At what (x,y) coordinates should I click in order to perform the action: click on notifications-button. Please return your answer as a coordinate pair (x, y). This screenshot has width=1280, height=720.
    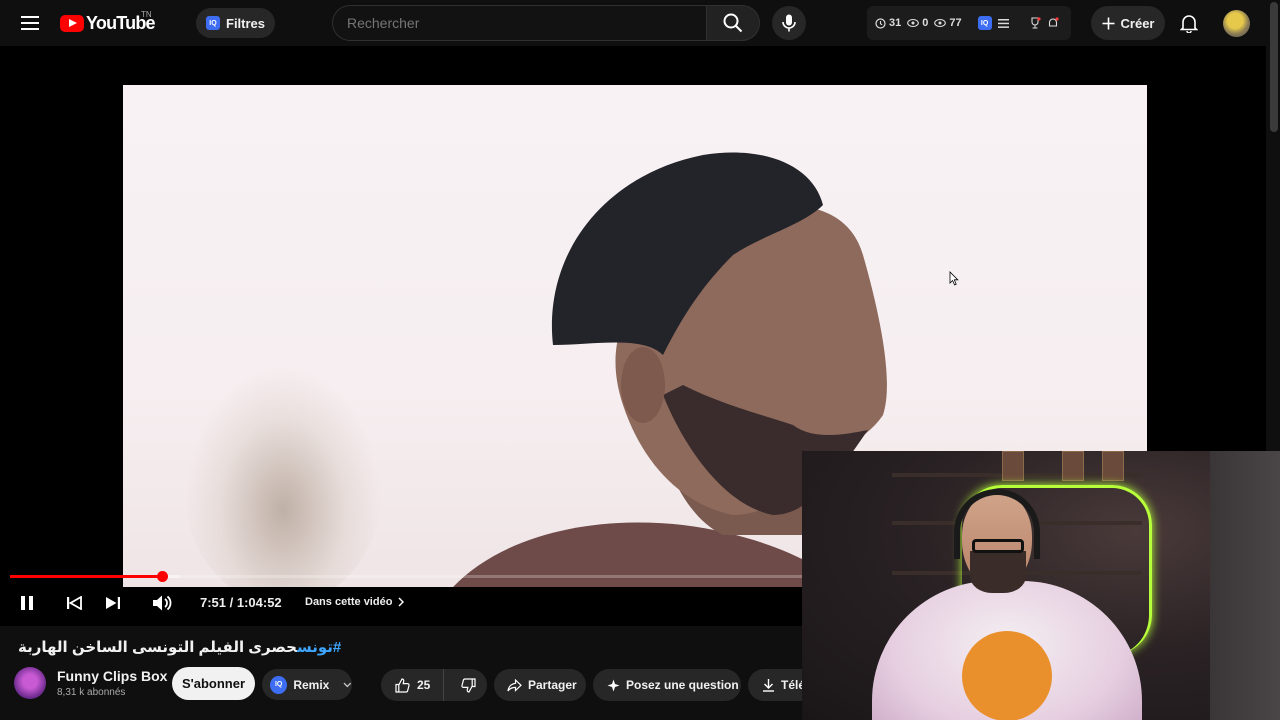
    Looking at the image, I should click on (1189, 23).